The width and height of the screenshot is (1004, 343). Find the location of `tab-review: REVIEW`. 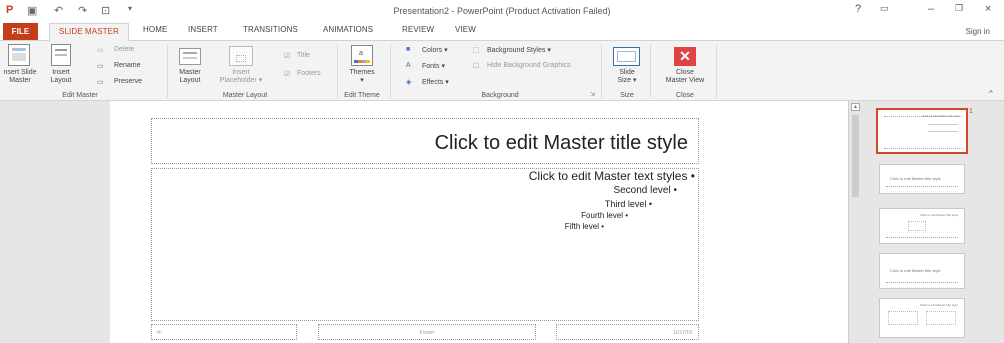

tab-review: REVIEW is located at coordinates (418, 29).